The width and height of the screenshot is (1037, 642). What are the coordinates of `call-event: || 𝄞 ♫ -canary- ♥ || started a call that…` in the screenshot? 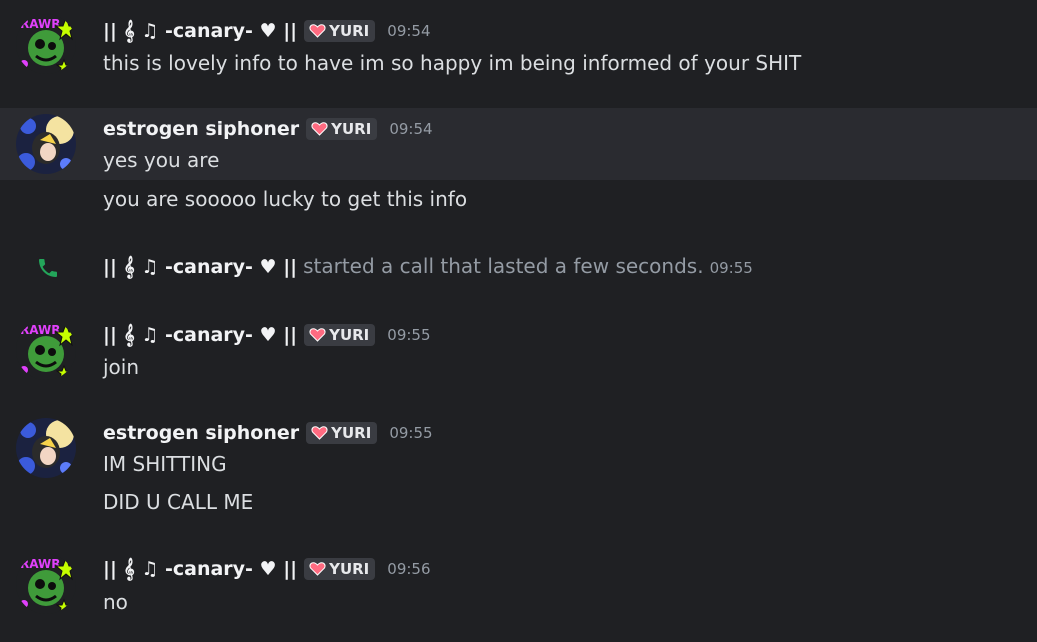 It's located at (518, 268).